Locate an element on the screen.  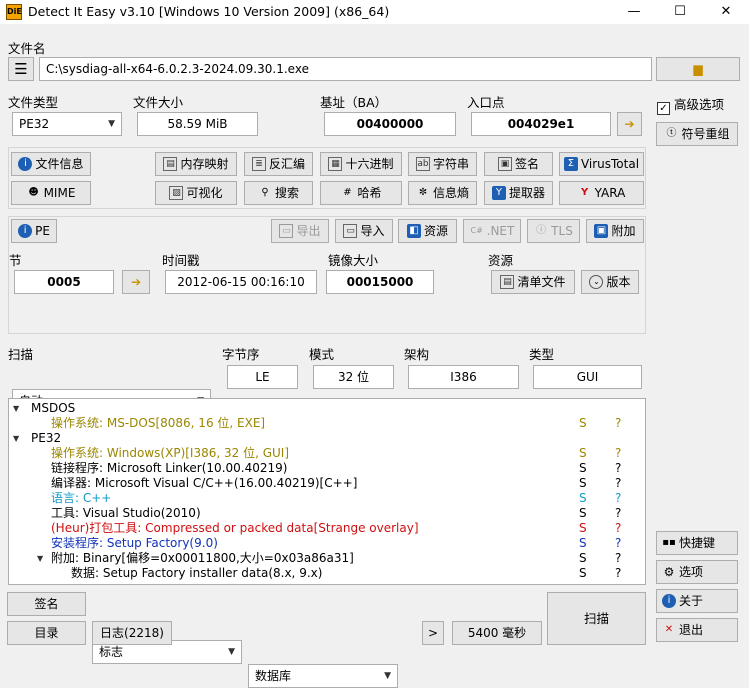
import-button: ▭ 导入 is located at coordinates (364, 231).